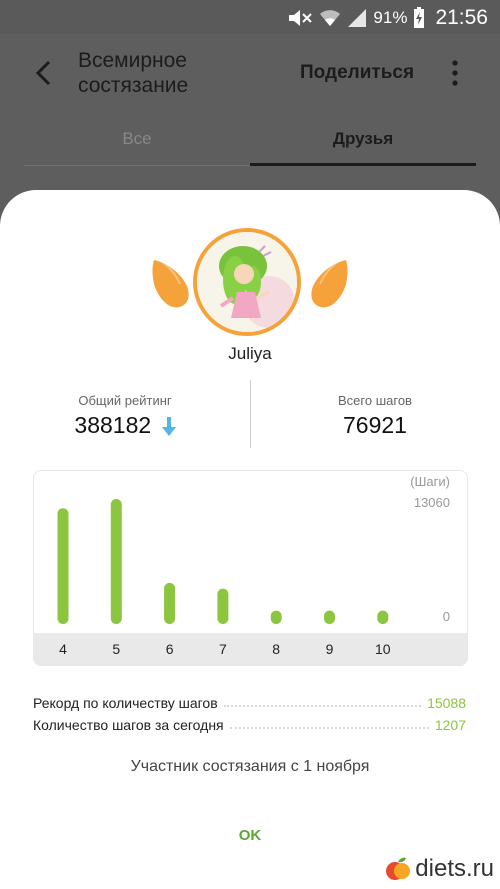  What do you see at coordinates (357, 18) in the screenshot?
I see `signal-icon` at bounding box center [357, 18].